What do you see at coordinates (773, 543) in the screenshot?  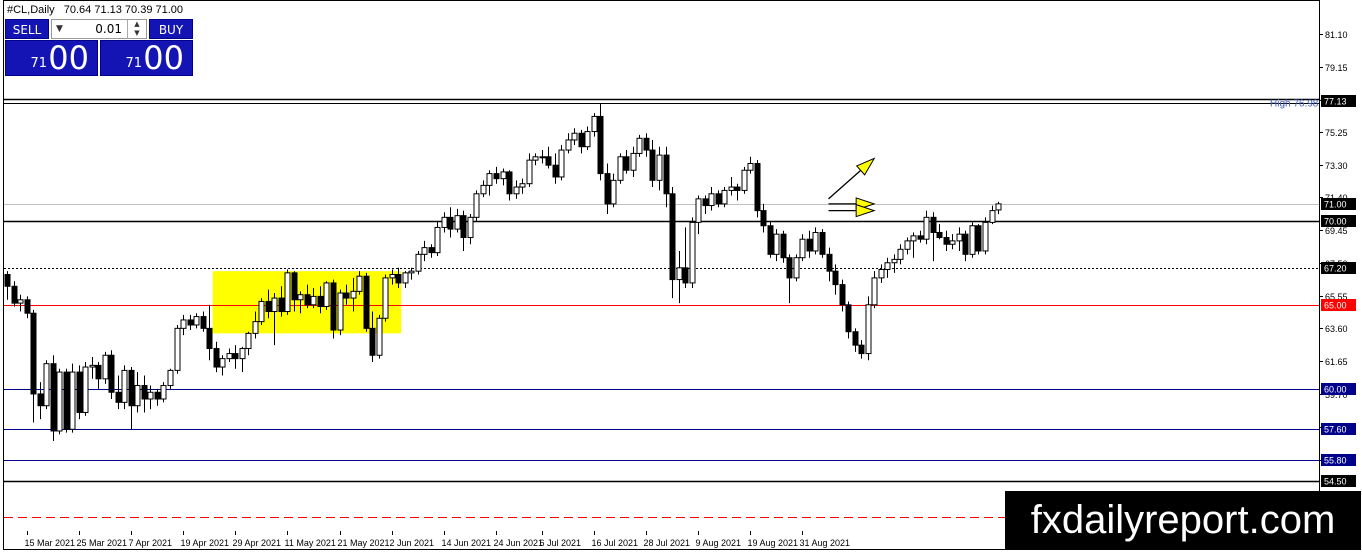 I see `x-tick-label: 19 Aug 2021` at bounding box center [773, 543].